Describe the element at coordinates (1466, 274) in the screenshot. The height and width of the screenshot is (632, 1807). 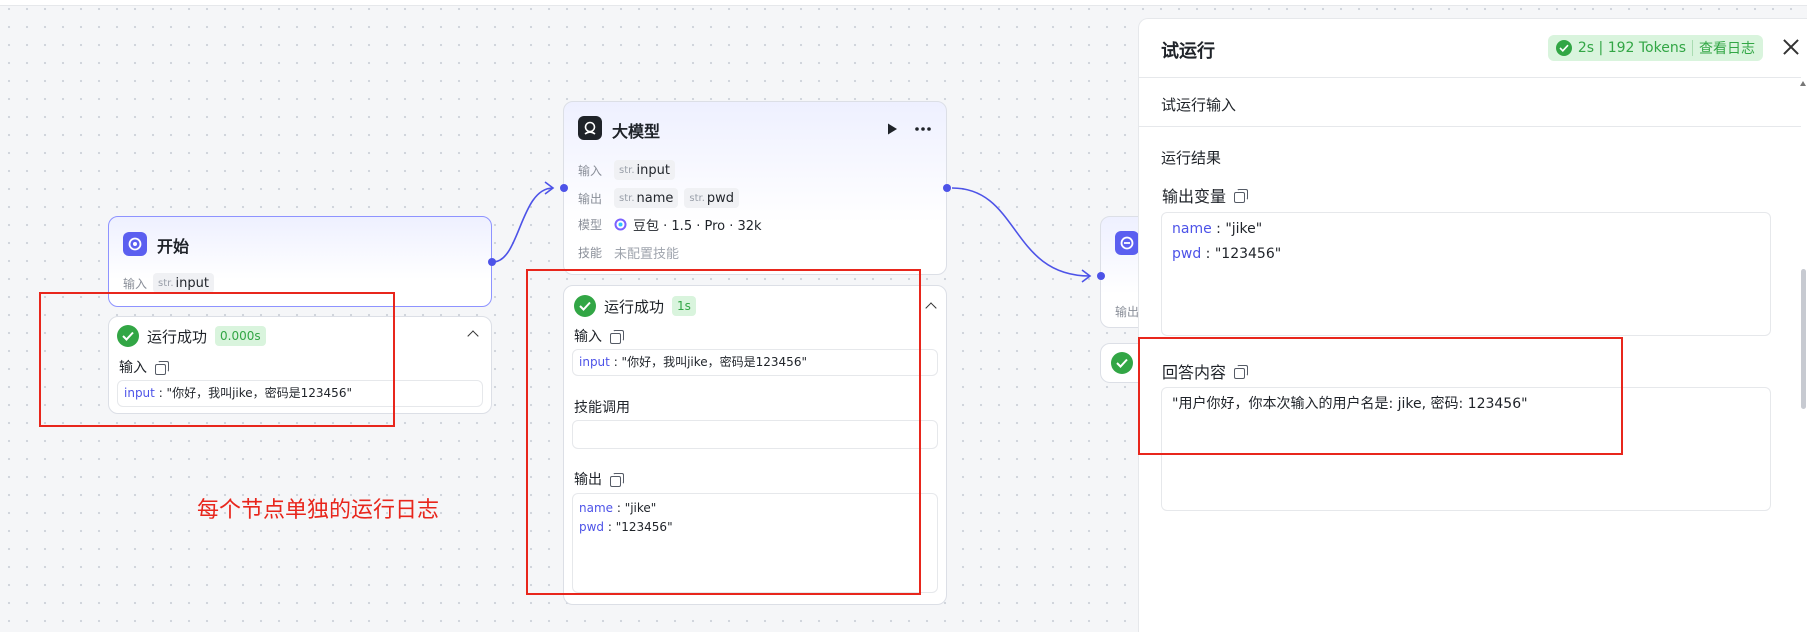
I see `output-vars-box: name : "jike" pwd : "123456"` at that location.